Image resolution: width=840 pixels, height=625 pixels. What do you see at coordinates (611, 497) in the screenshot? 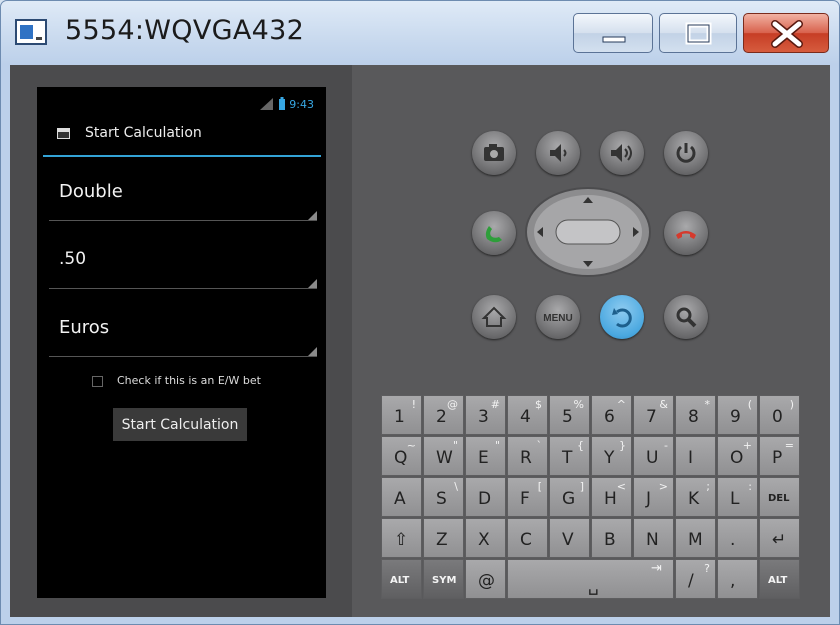
I see `key-row3-5: H <` at bounding box center [611, 497].